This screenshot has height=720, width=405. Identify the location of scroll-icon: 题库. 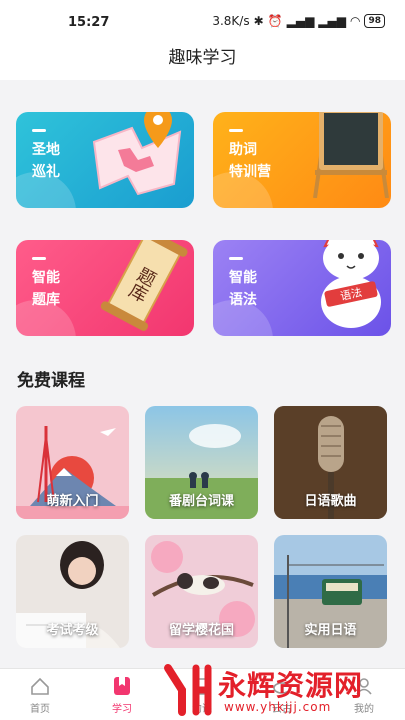
(144, 285).